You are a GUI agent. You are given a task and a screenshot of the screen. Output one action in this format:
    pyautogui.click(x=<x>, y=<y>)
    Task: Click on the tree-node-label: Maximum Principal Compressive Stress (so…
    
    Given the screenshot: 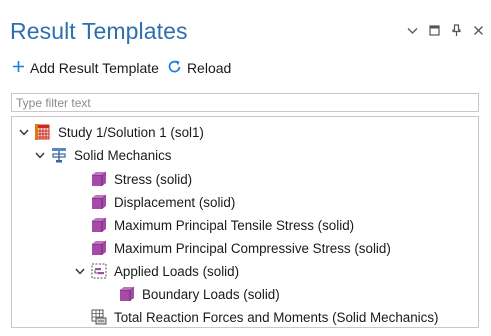 What is the action you would take?
    pyautogui.click(x=252, y=248)
    